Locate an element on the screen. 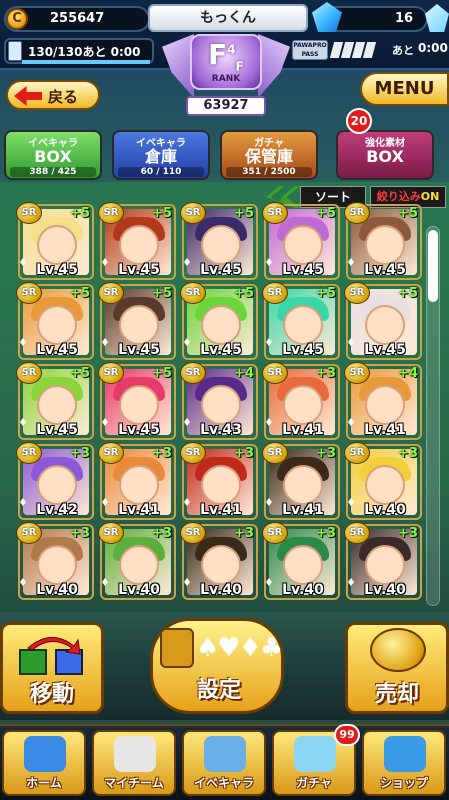 The image size is (449, 800). rank-label: RANK is located at coordinates (226, 79).